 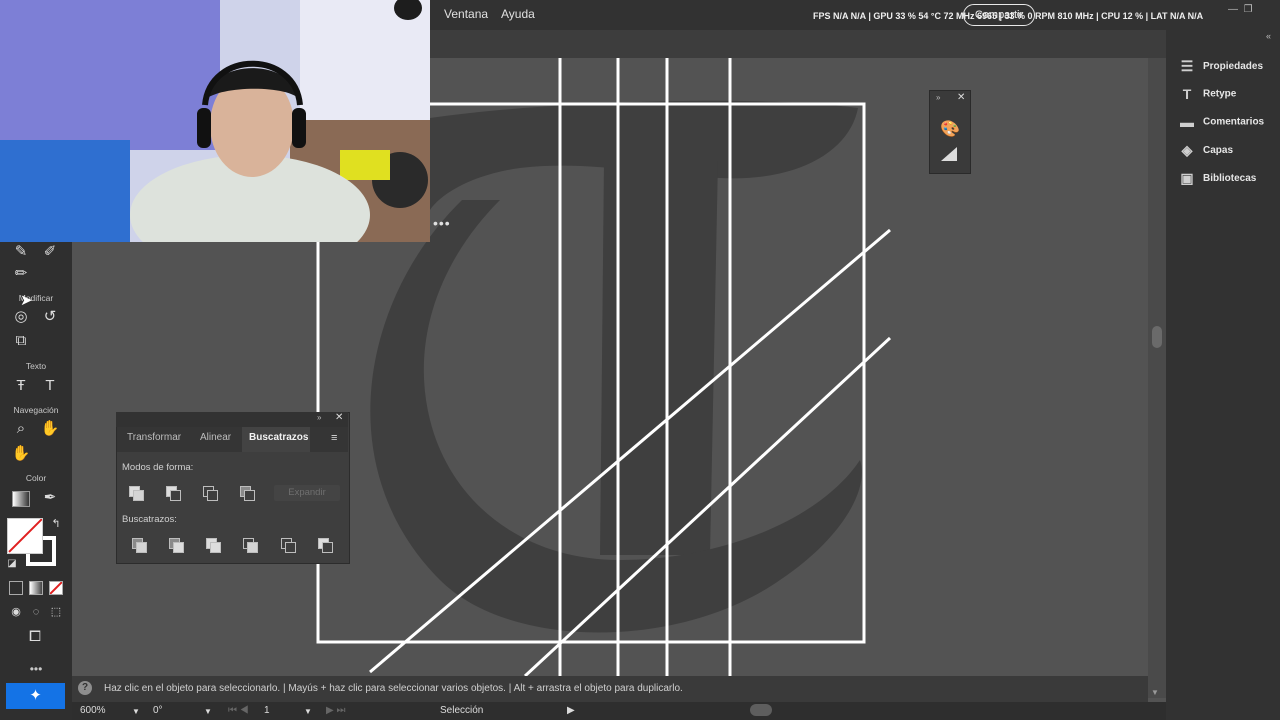 I want to click on section-modificar: Modificar, so click(x=36, y=298).